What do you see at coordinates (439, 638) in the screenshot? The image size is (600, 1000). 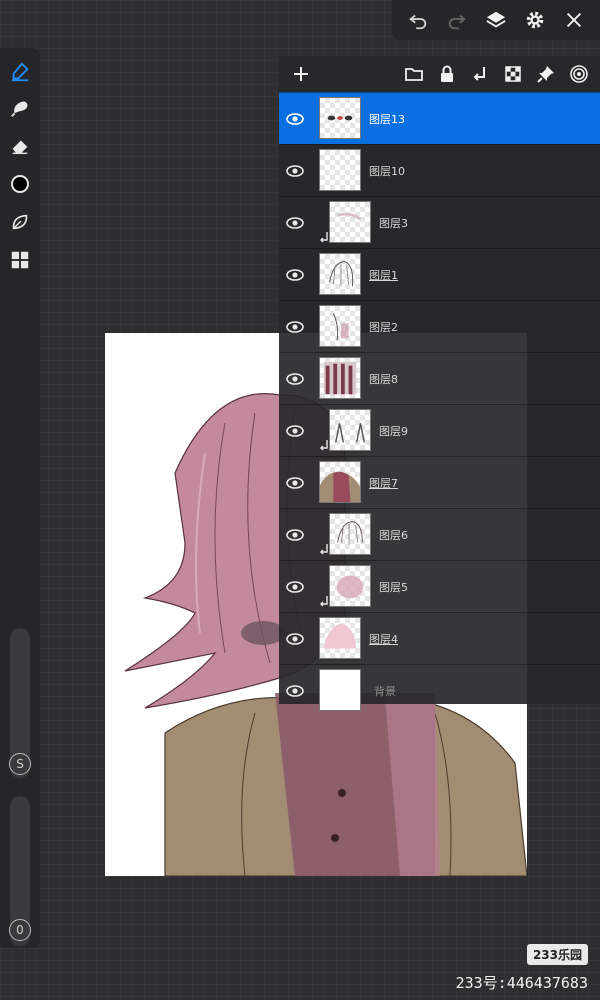 I see `layer-row: 图层4` at bounding box center [439, 638].